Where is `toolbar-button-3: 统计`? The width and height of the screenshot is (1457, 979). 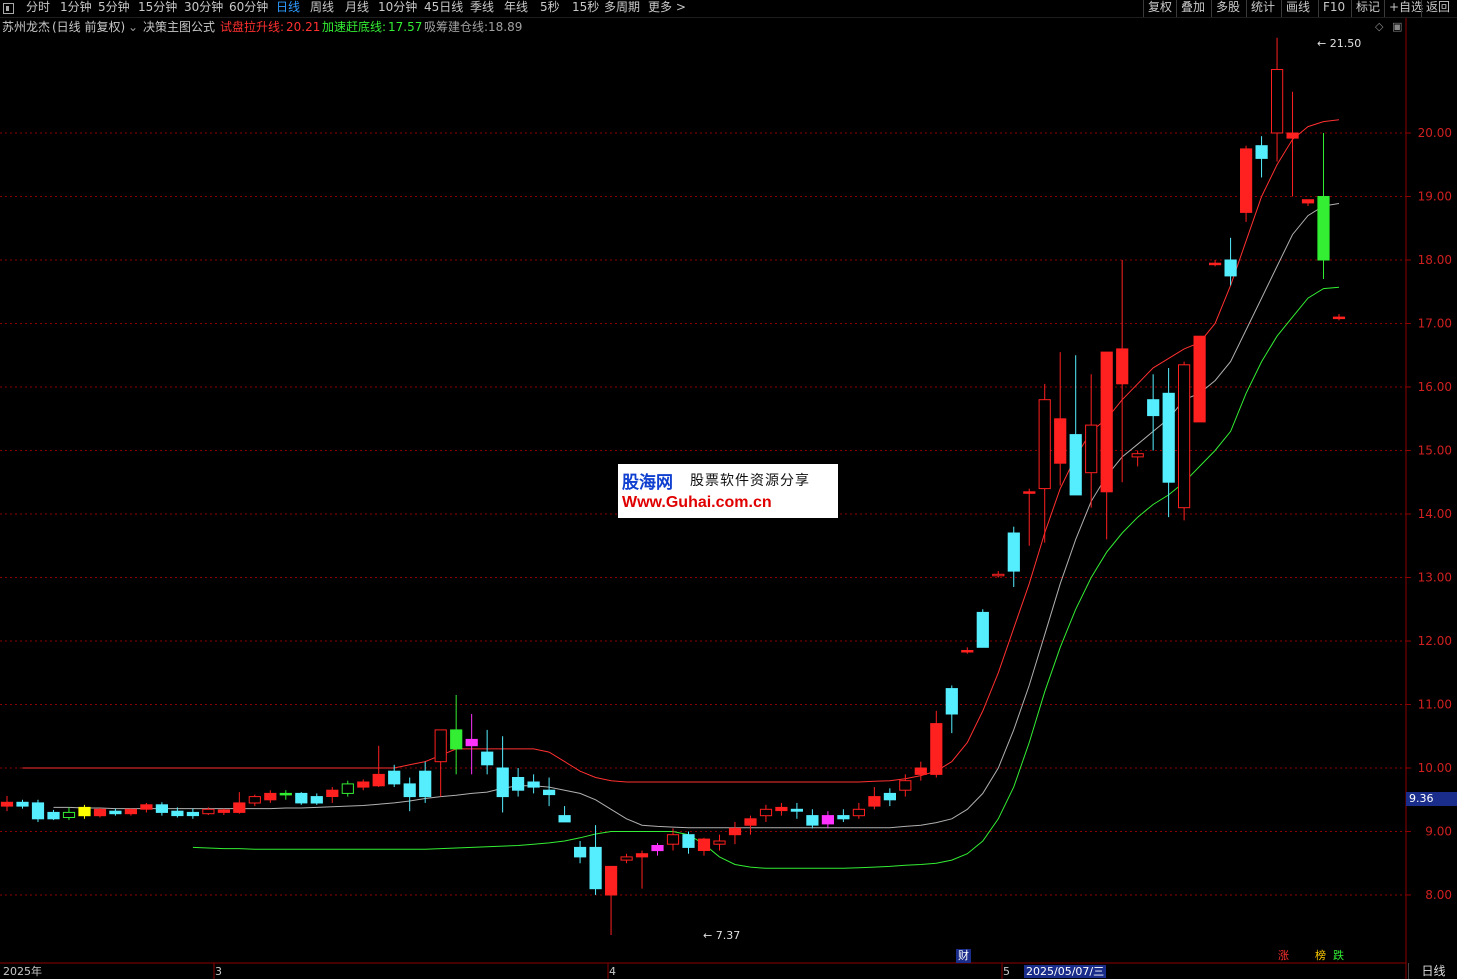 toolbar-button-3: 统计 is located at coordinates (1262, 8).